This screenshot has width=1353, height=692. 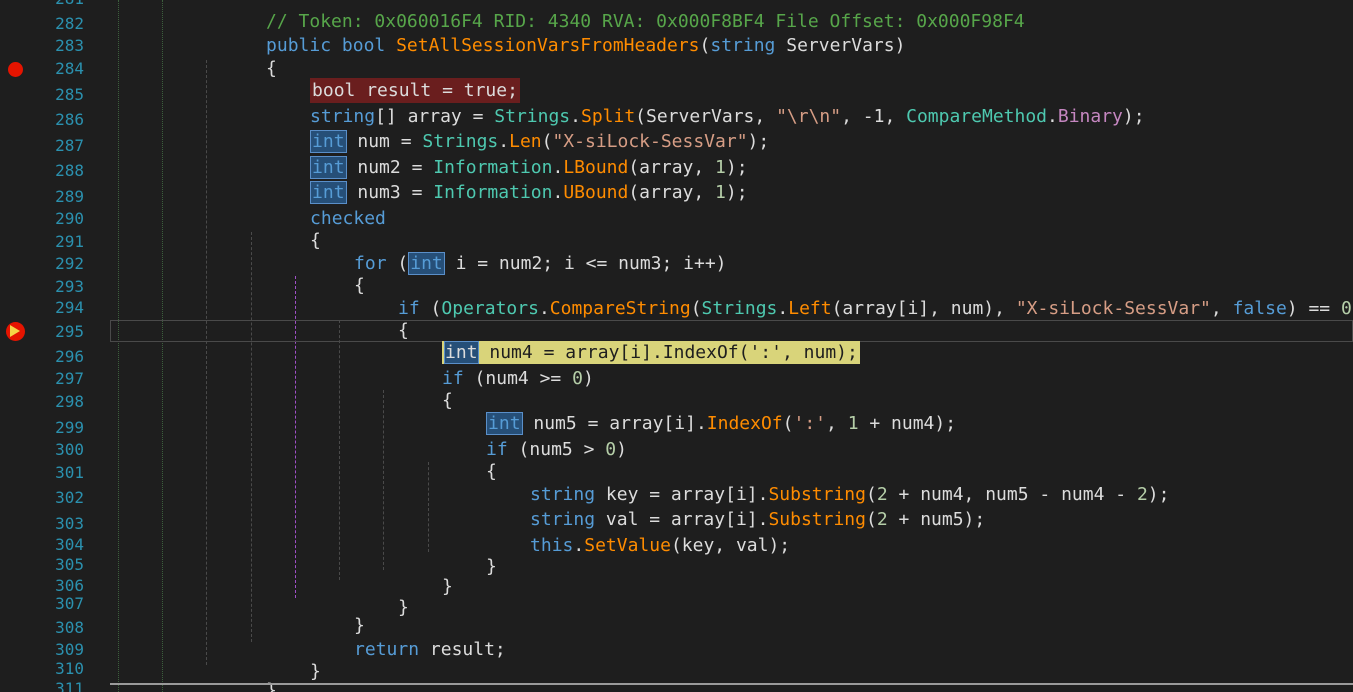 I want to click on code-line-303: this.SetValue(key, val);, so click(x=627, y=534).